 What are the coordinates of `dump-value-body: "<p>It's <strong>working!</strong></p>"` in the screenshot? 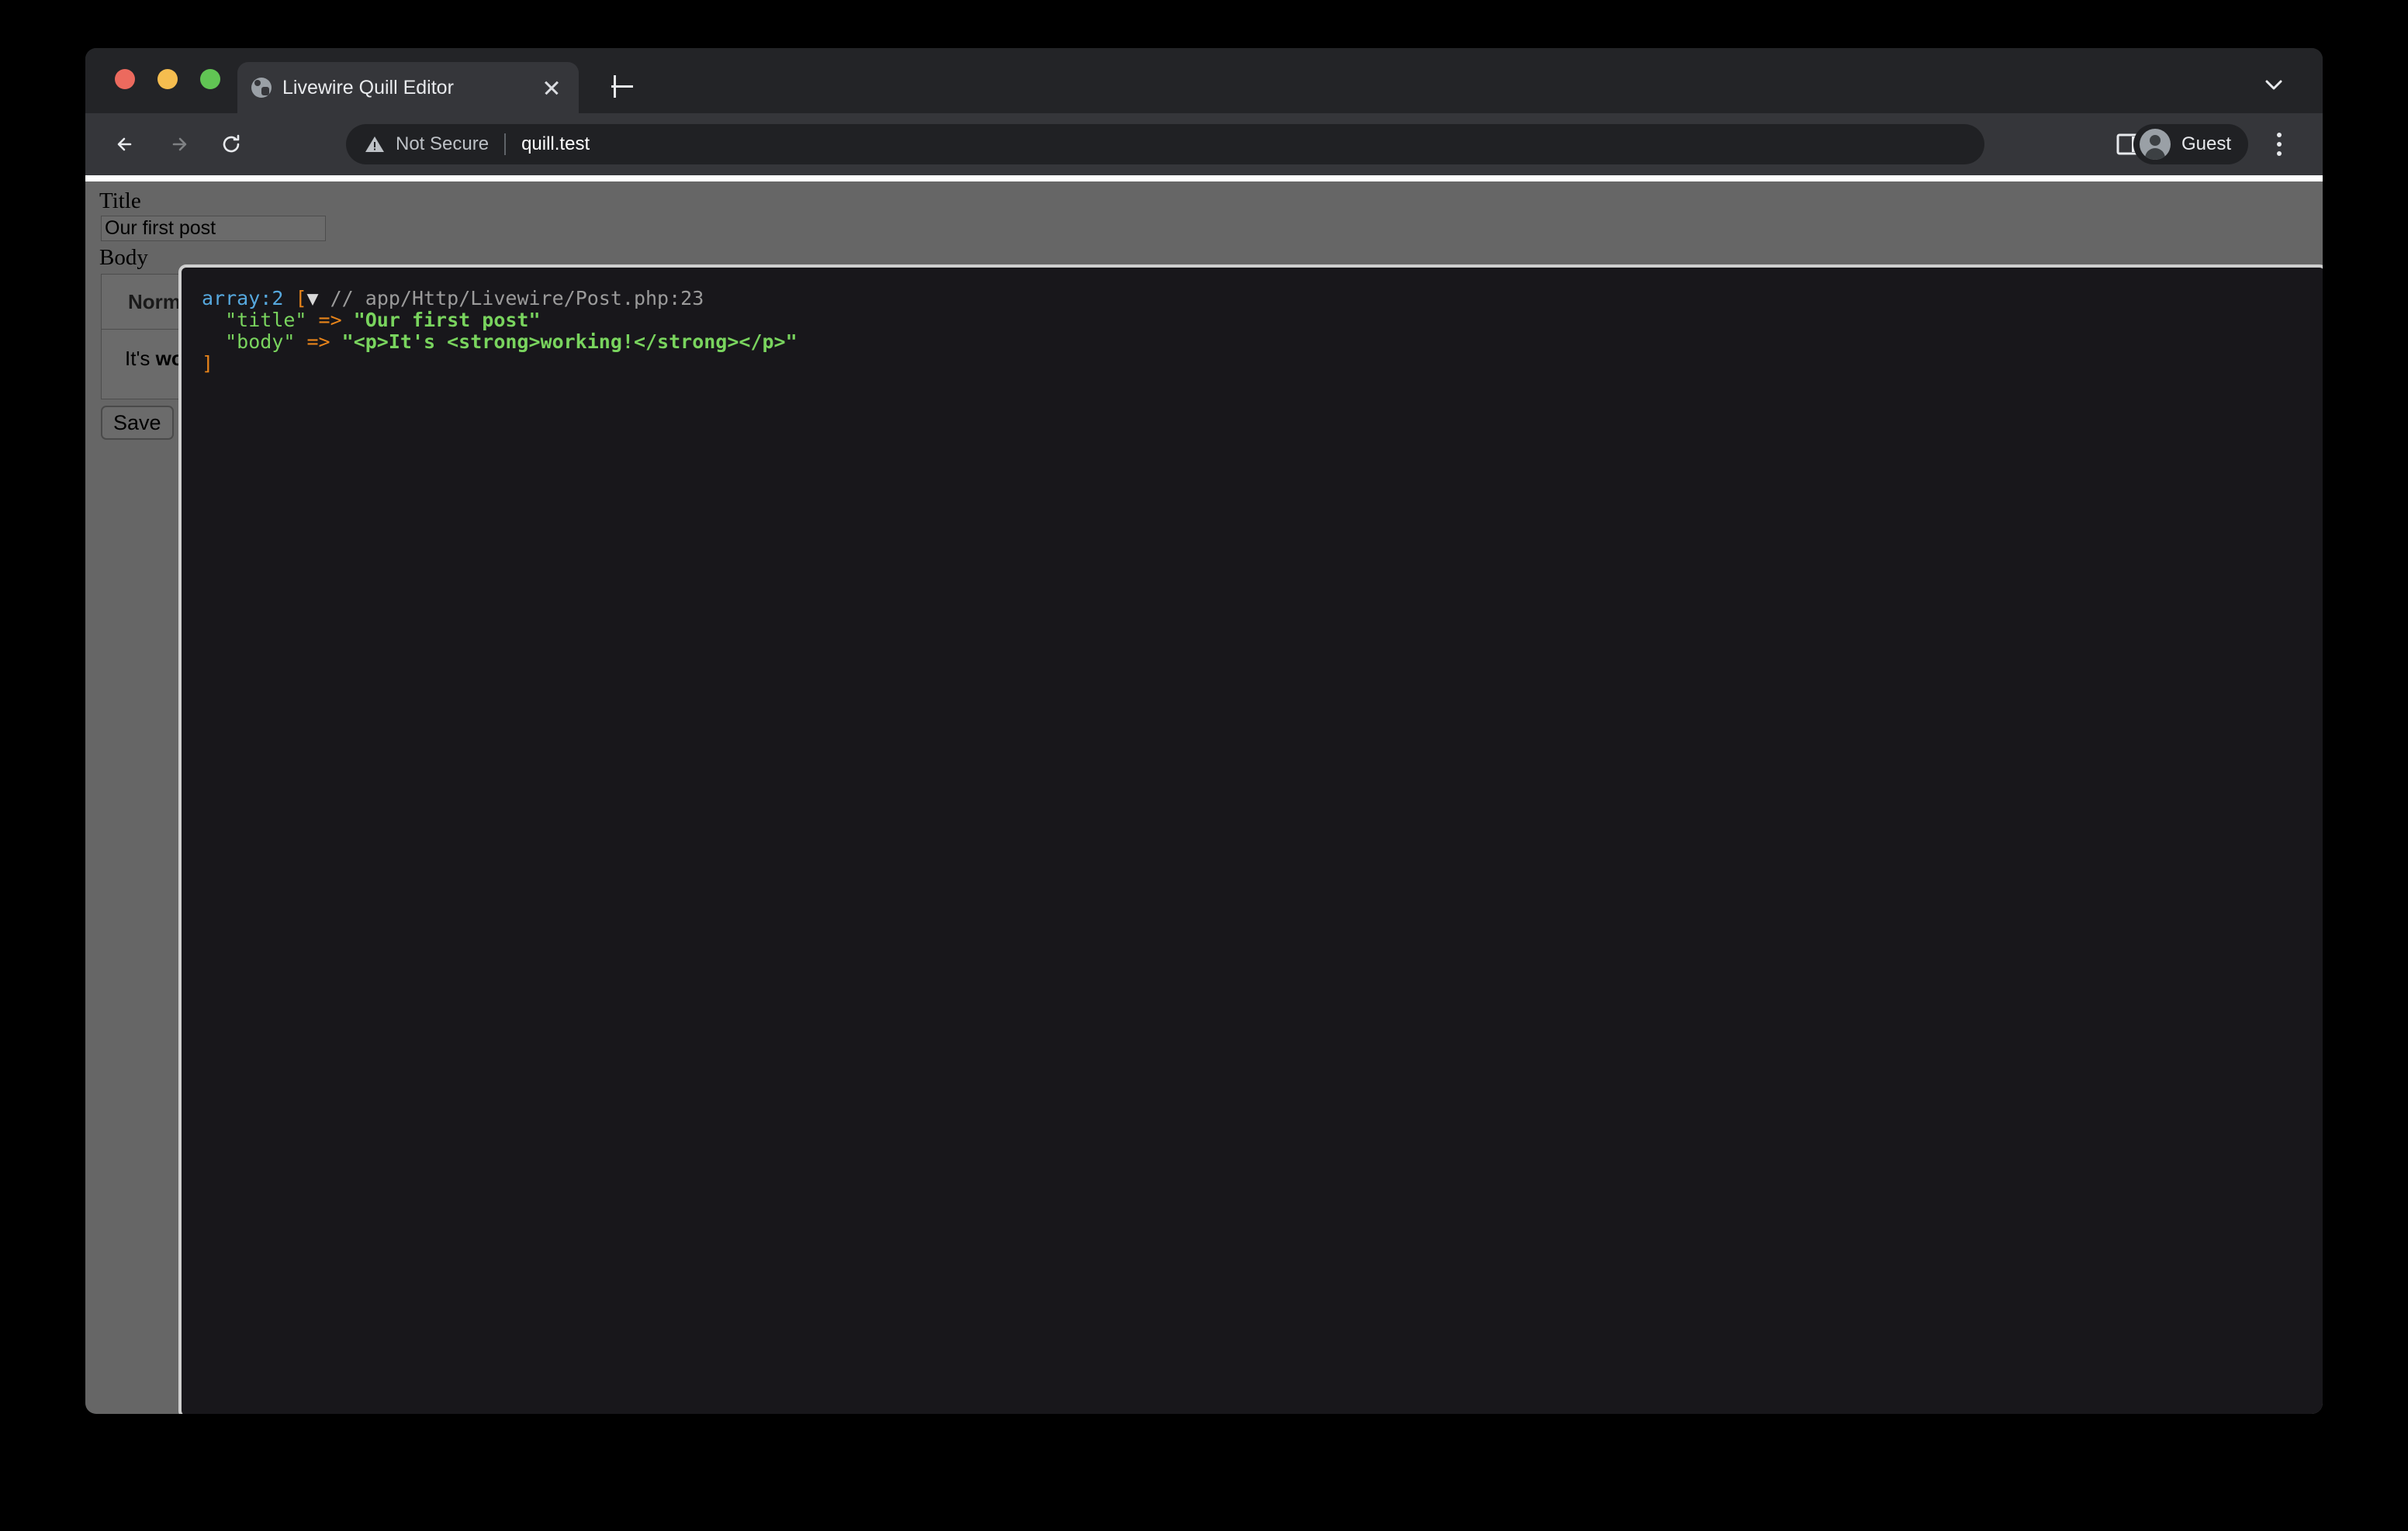 It's located at (569, 341).